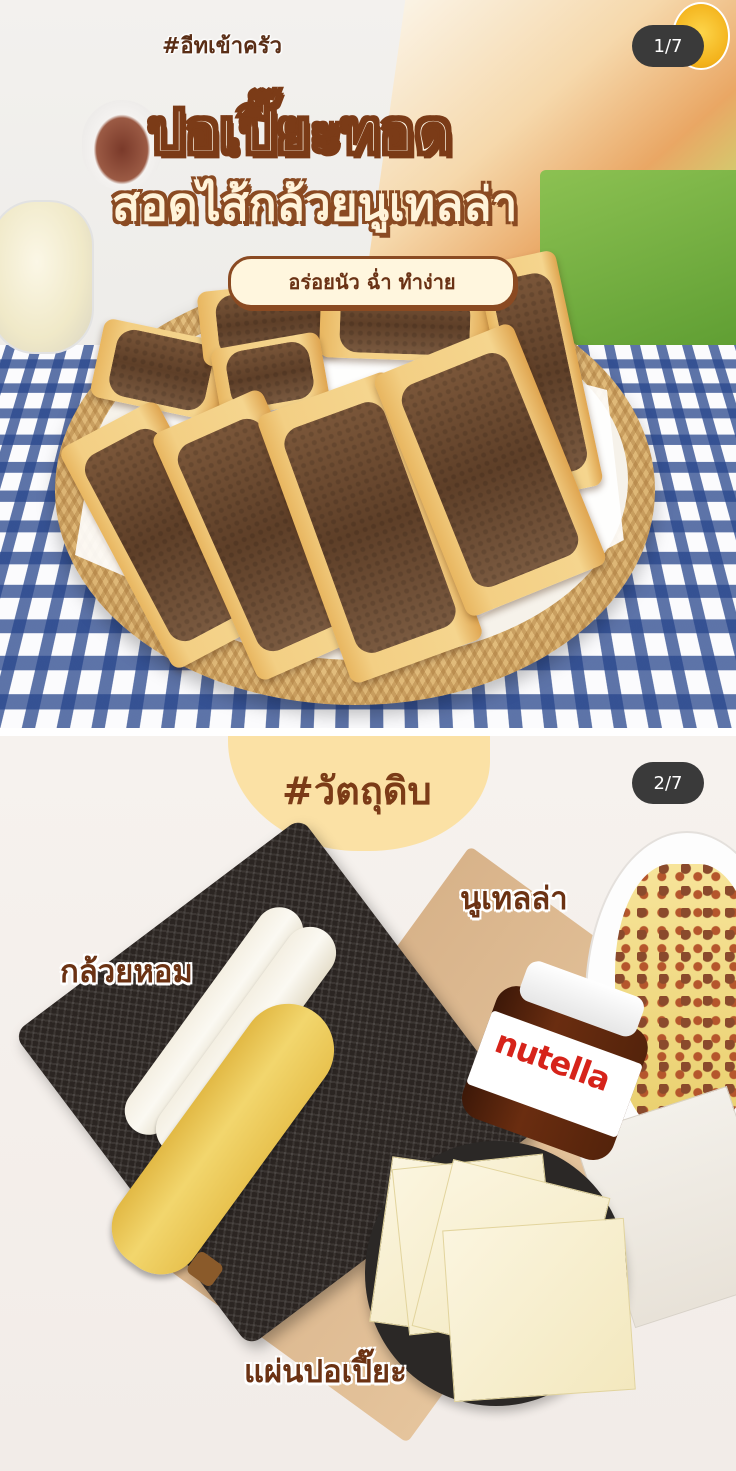 Image resolution: width=736 pixels, height=1471 pixels. I want to click on condensed-milk-bowl, so click(47, 277).